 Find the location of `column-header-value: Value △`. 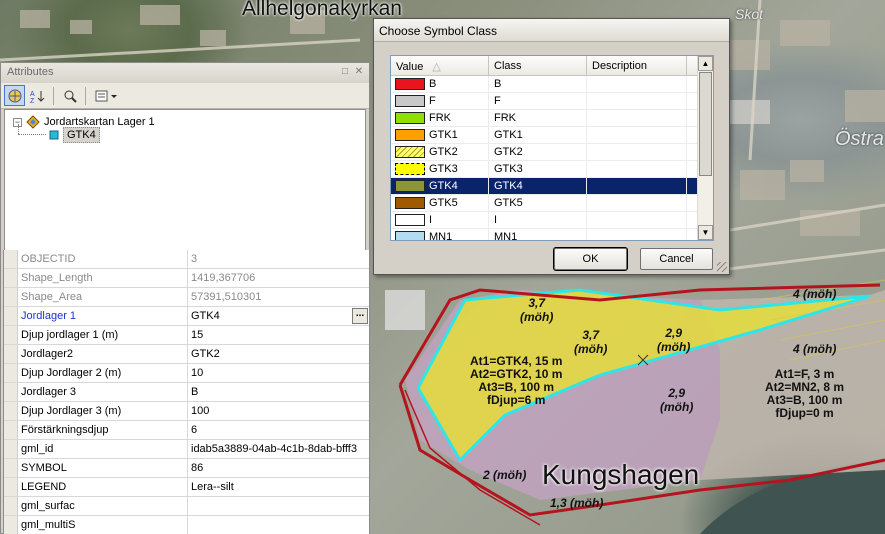

column-header-value: Value △ is located at coordinates (440, 65).